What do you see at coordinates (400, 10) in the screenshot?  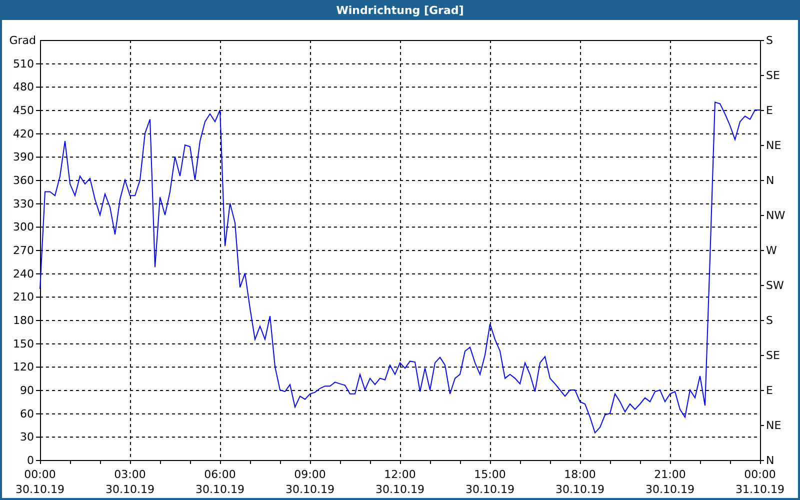 I see `window-title: Windrichtung [Grad]` at bounding box center [400, 10].